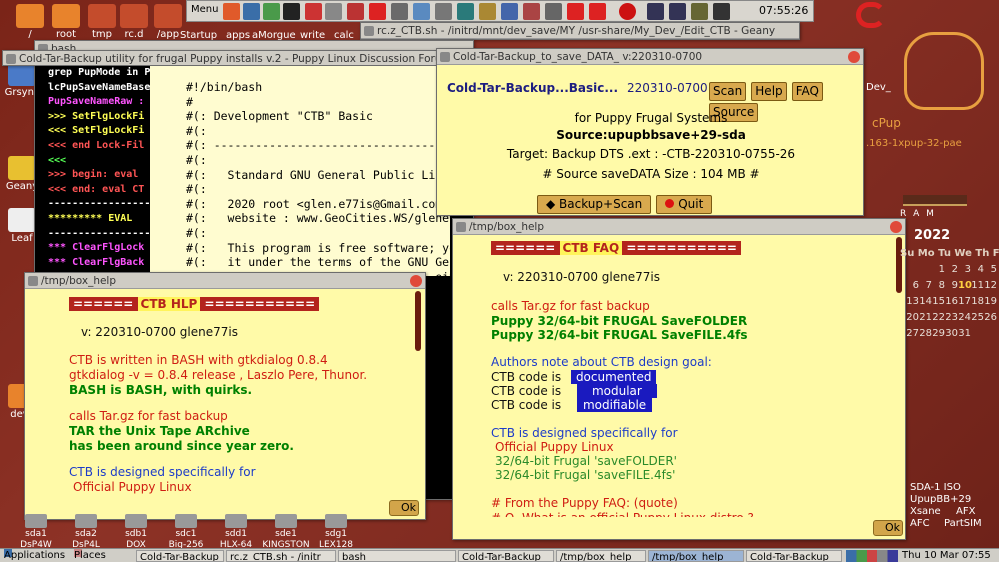  What do you see at coordinates (36, 532) in the screenshot?
I see `drive-icon-sda1: sda1 DsP4W` at bounding box center [36, 532].